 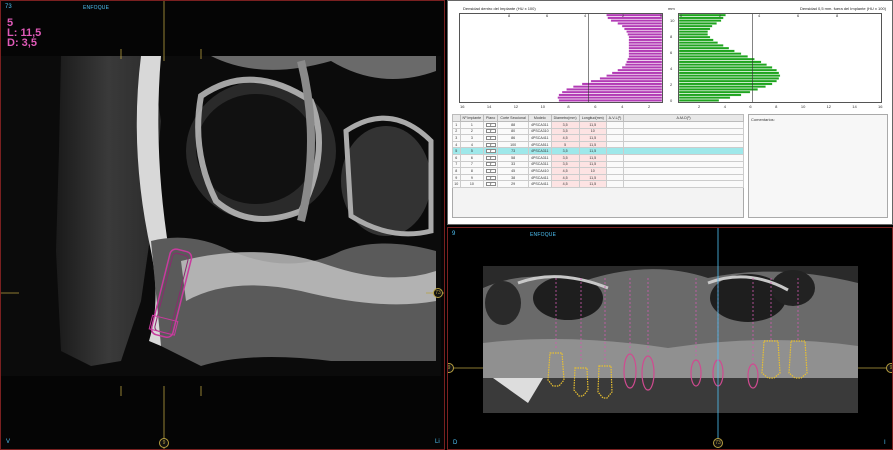 I want to click on y-tick: 4, so click(x=671, y=68).